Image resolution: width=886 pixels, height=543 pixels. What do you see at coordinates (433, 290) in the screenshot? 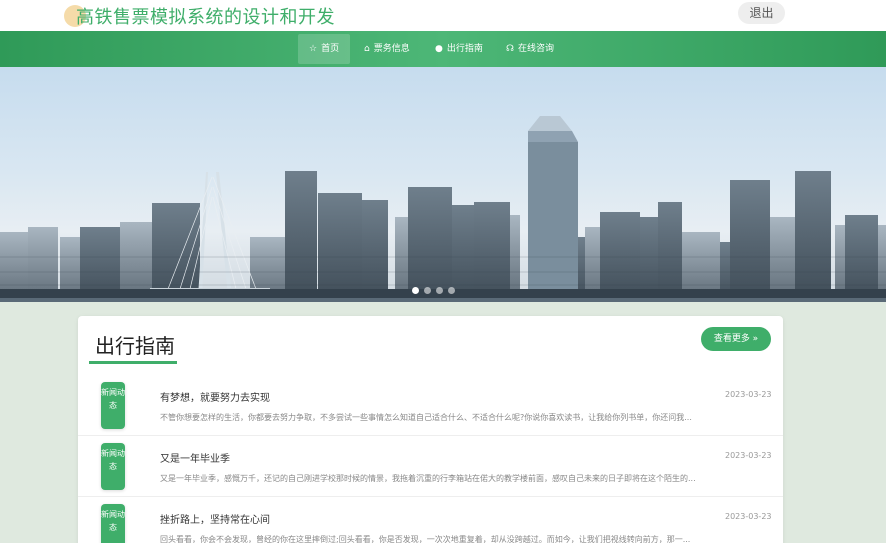
I see `carousel-dots` at bounding box center [433, 290].